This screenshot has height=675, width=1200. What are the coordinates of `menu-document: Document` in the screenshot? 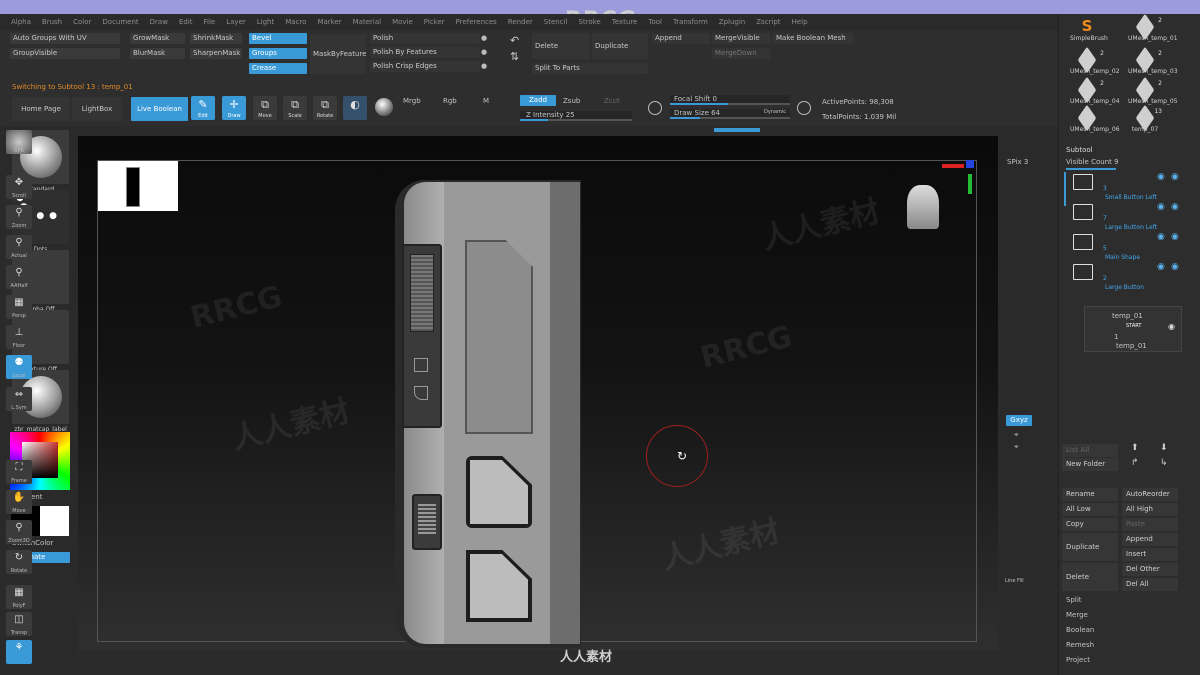 It's located at (120, 22).